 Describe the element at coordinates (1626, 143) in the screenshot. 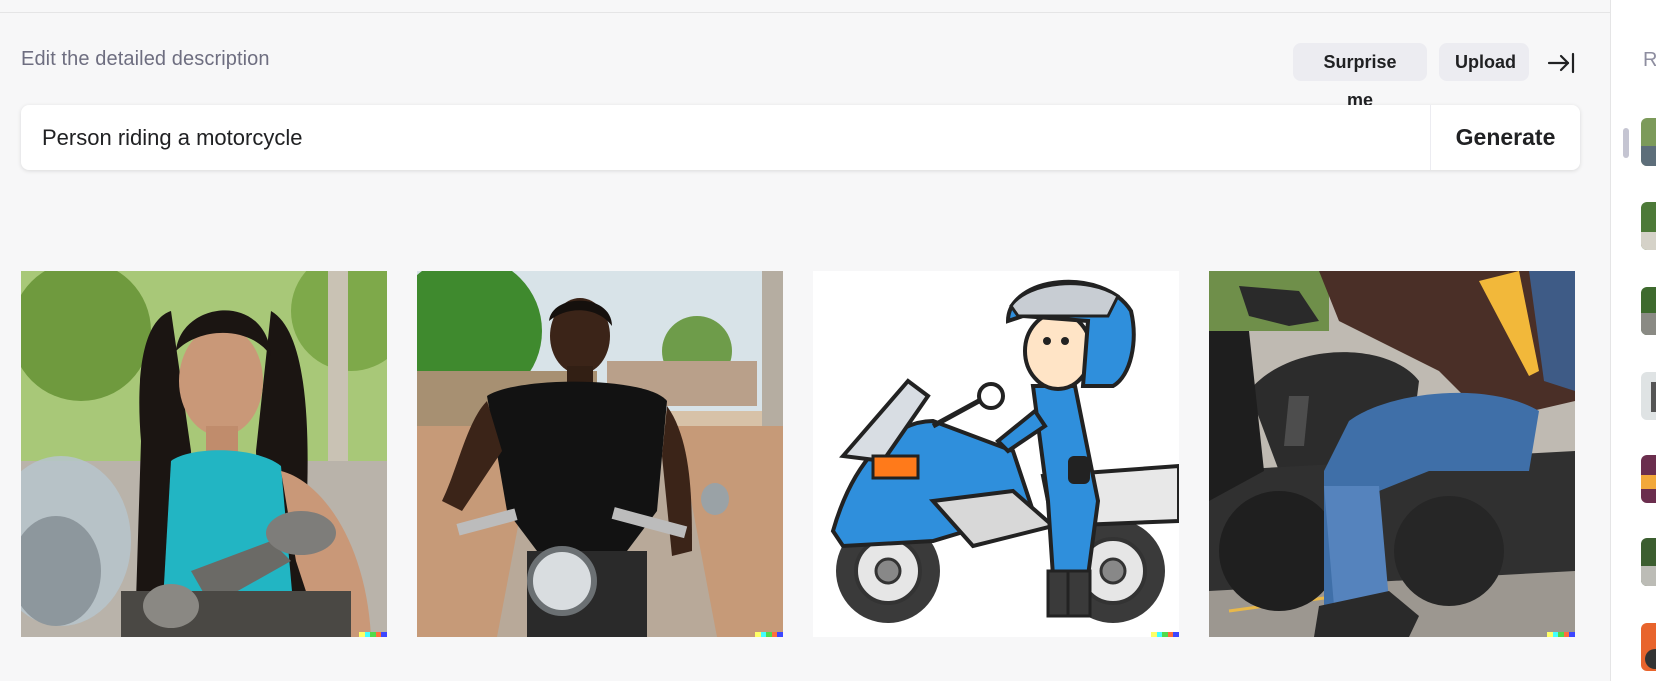

I see `sidebar-scrollbar` at that location.